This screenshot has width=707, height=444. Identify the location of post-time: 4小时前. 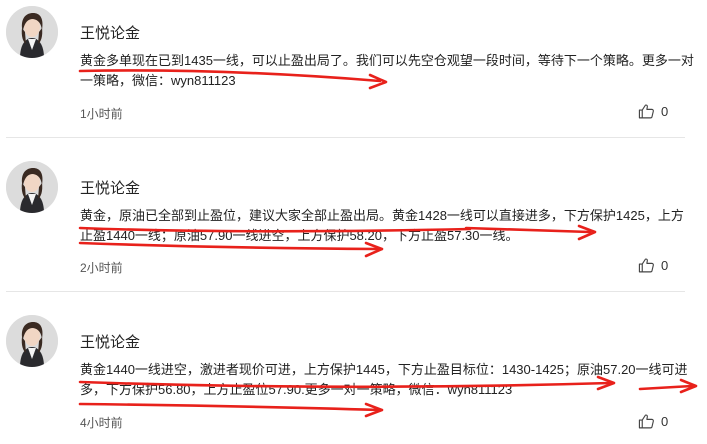
(101, 423).